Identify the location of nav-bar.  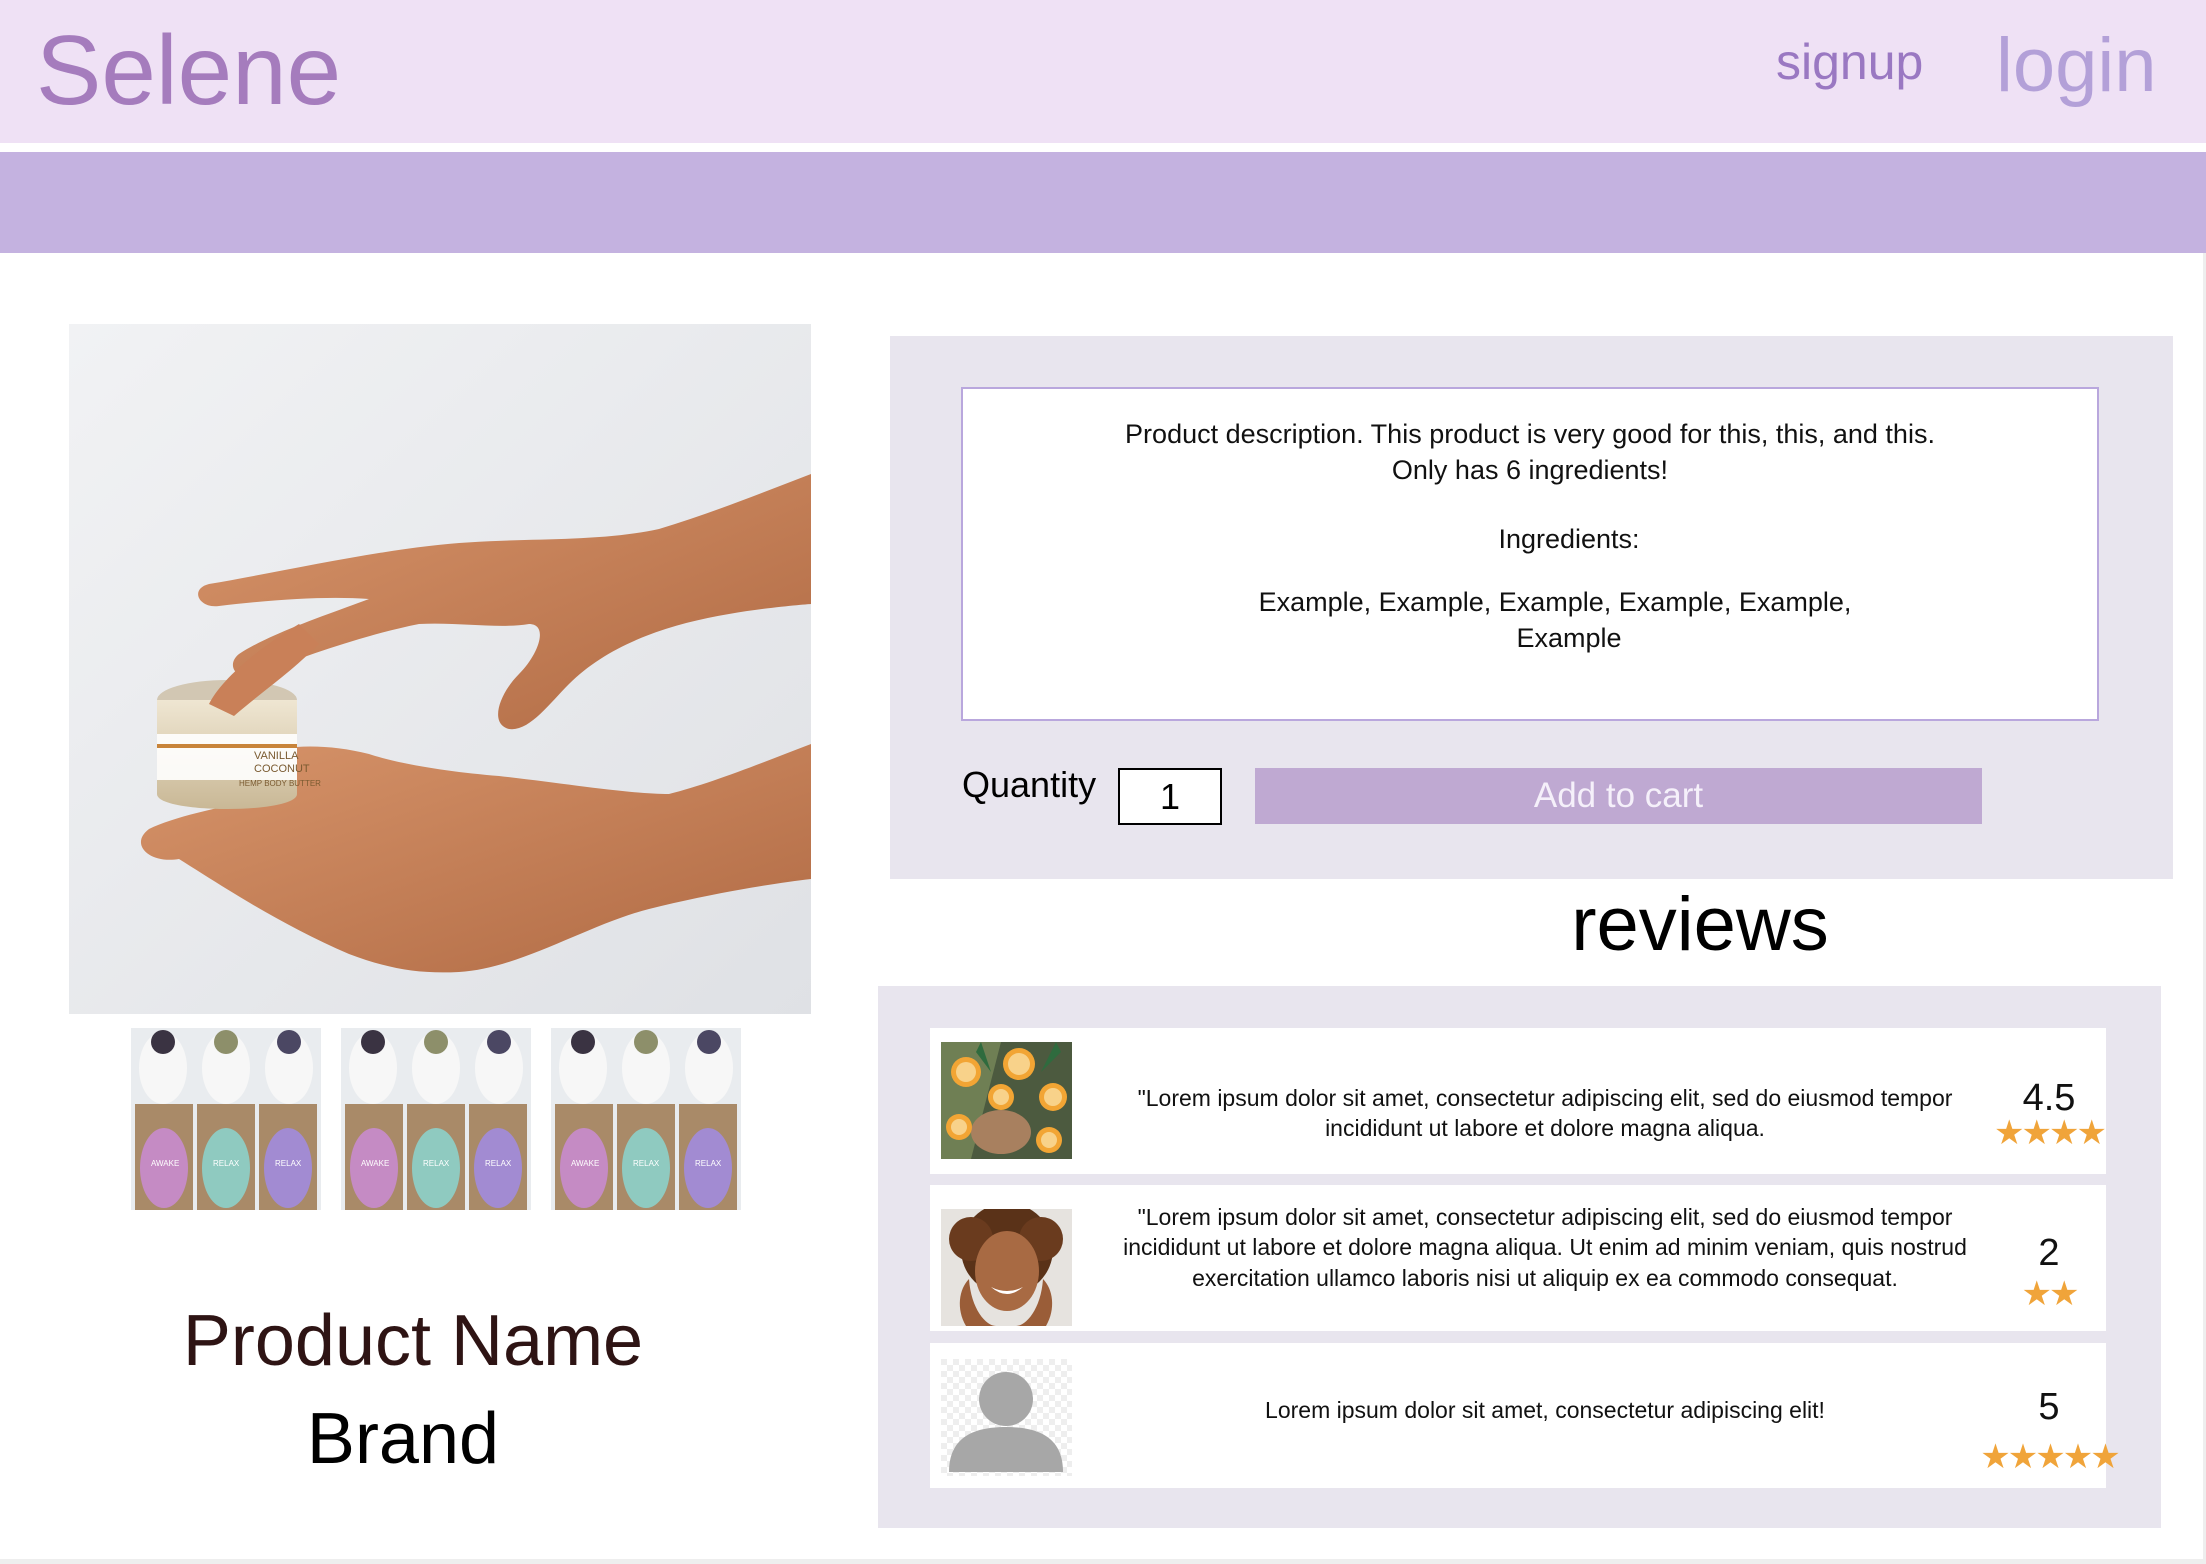
(1103, 202).